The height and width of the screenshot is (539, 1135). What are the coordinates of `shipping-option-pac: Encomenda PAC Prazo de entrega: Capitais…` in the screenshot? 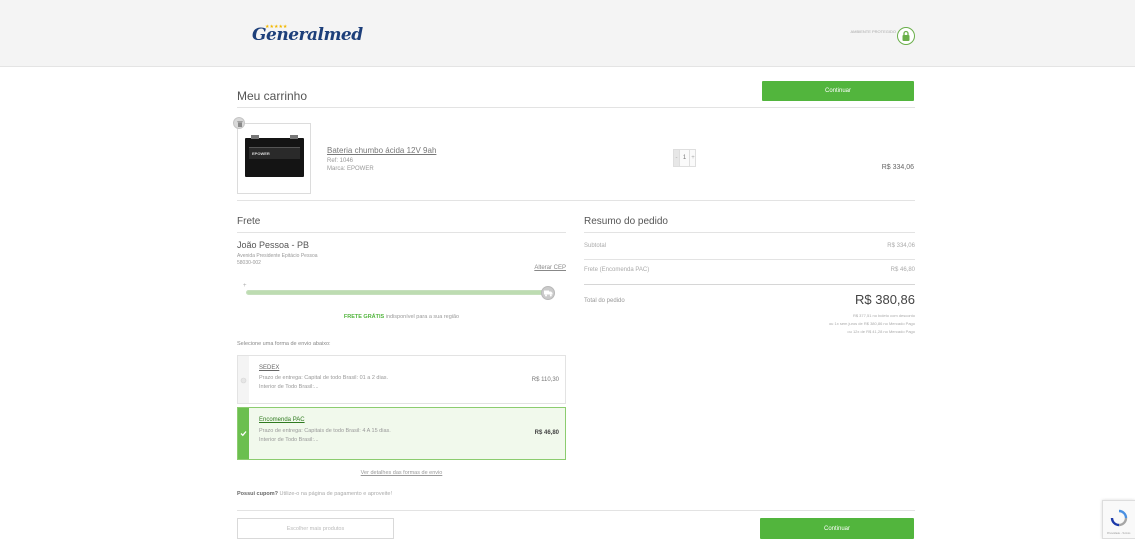 It's located at (401, 433).